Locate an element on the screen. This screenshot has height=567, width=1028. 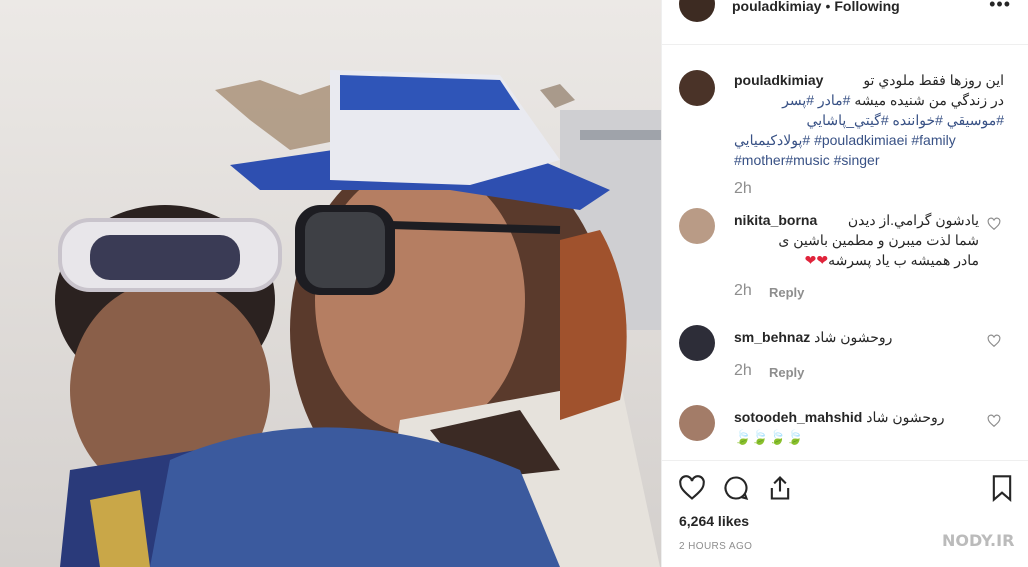
comment-line3: مادر همیشه ب ياد پسرشه❤❤ is located at coordinates (856, 260).